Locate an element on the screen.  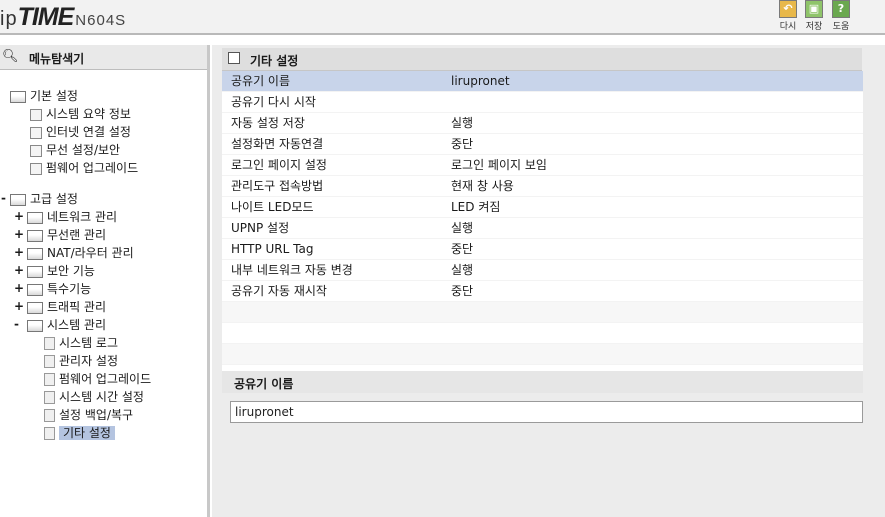
collapse-advanced-toggle: - is located at coordinates (3, 198).